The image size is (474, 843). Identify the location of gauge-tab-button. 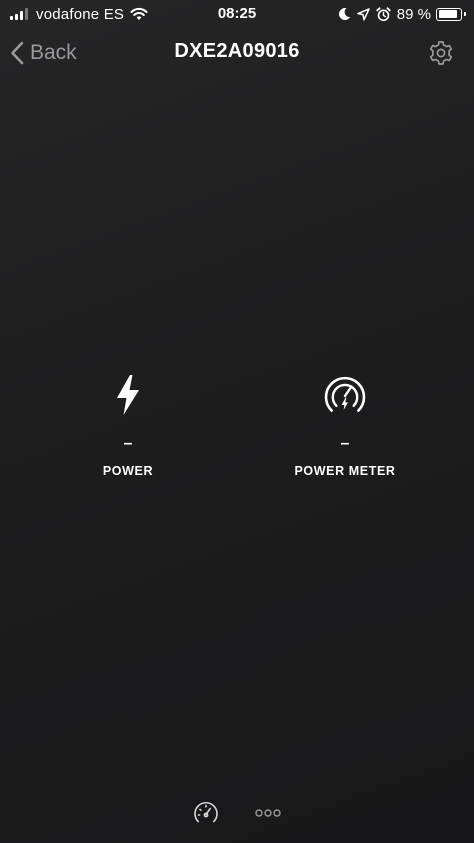
(206, 813).